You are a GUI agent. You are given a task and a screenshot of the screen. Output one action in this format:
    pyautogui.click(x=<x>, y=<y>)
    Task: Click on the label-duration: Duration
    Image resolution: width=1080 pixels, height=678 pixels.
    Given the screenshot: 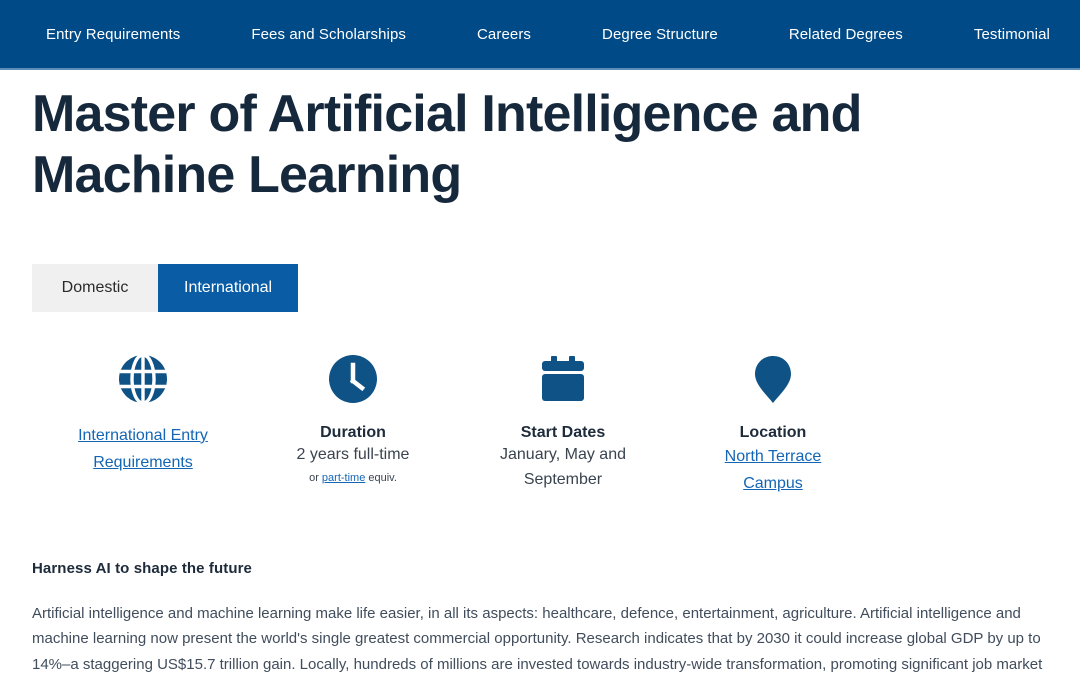 What is the action you would take?
    pyautogui.click(x=353, y=432)
    